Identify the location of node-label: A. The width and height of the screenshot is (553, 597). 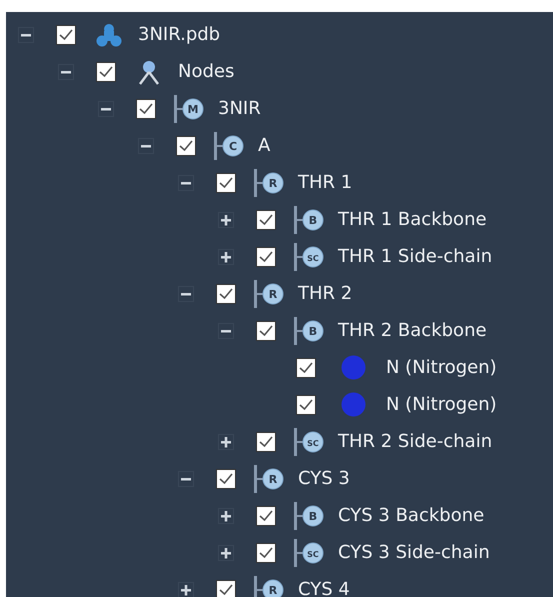
(264, 145).